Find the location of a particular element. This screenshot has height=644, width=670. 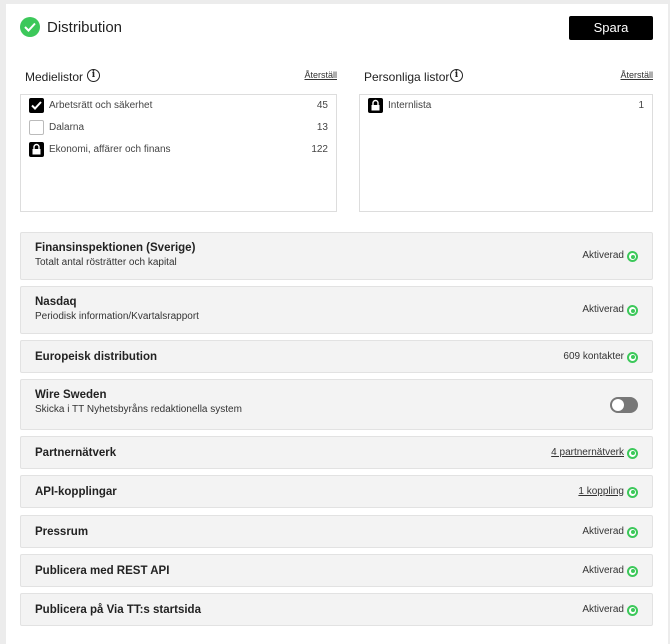

medialist-item: Ekonomi, affärer och finans 122 is located at coordinates (178, 150).